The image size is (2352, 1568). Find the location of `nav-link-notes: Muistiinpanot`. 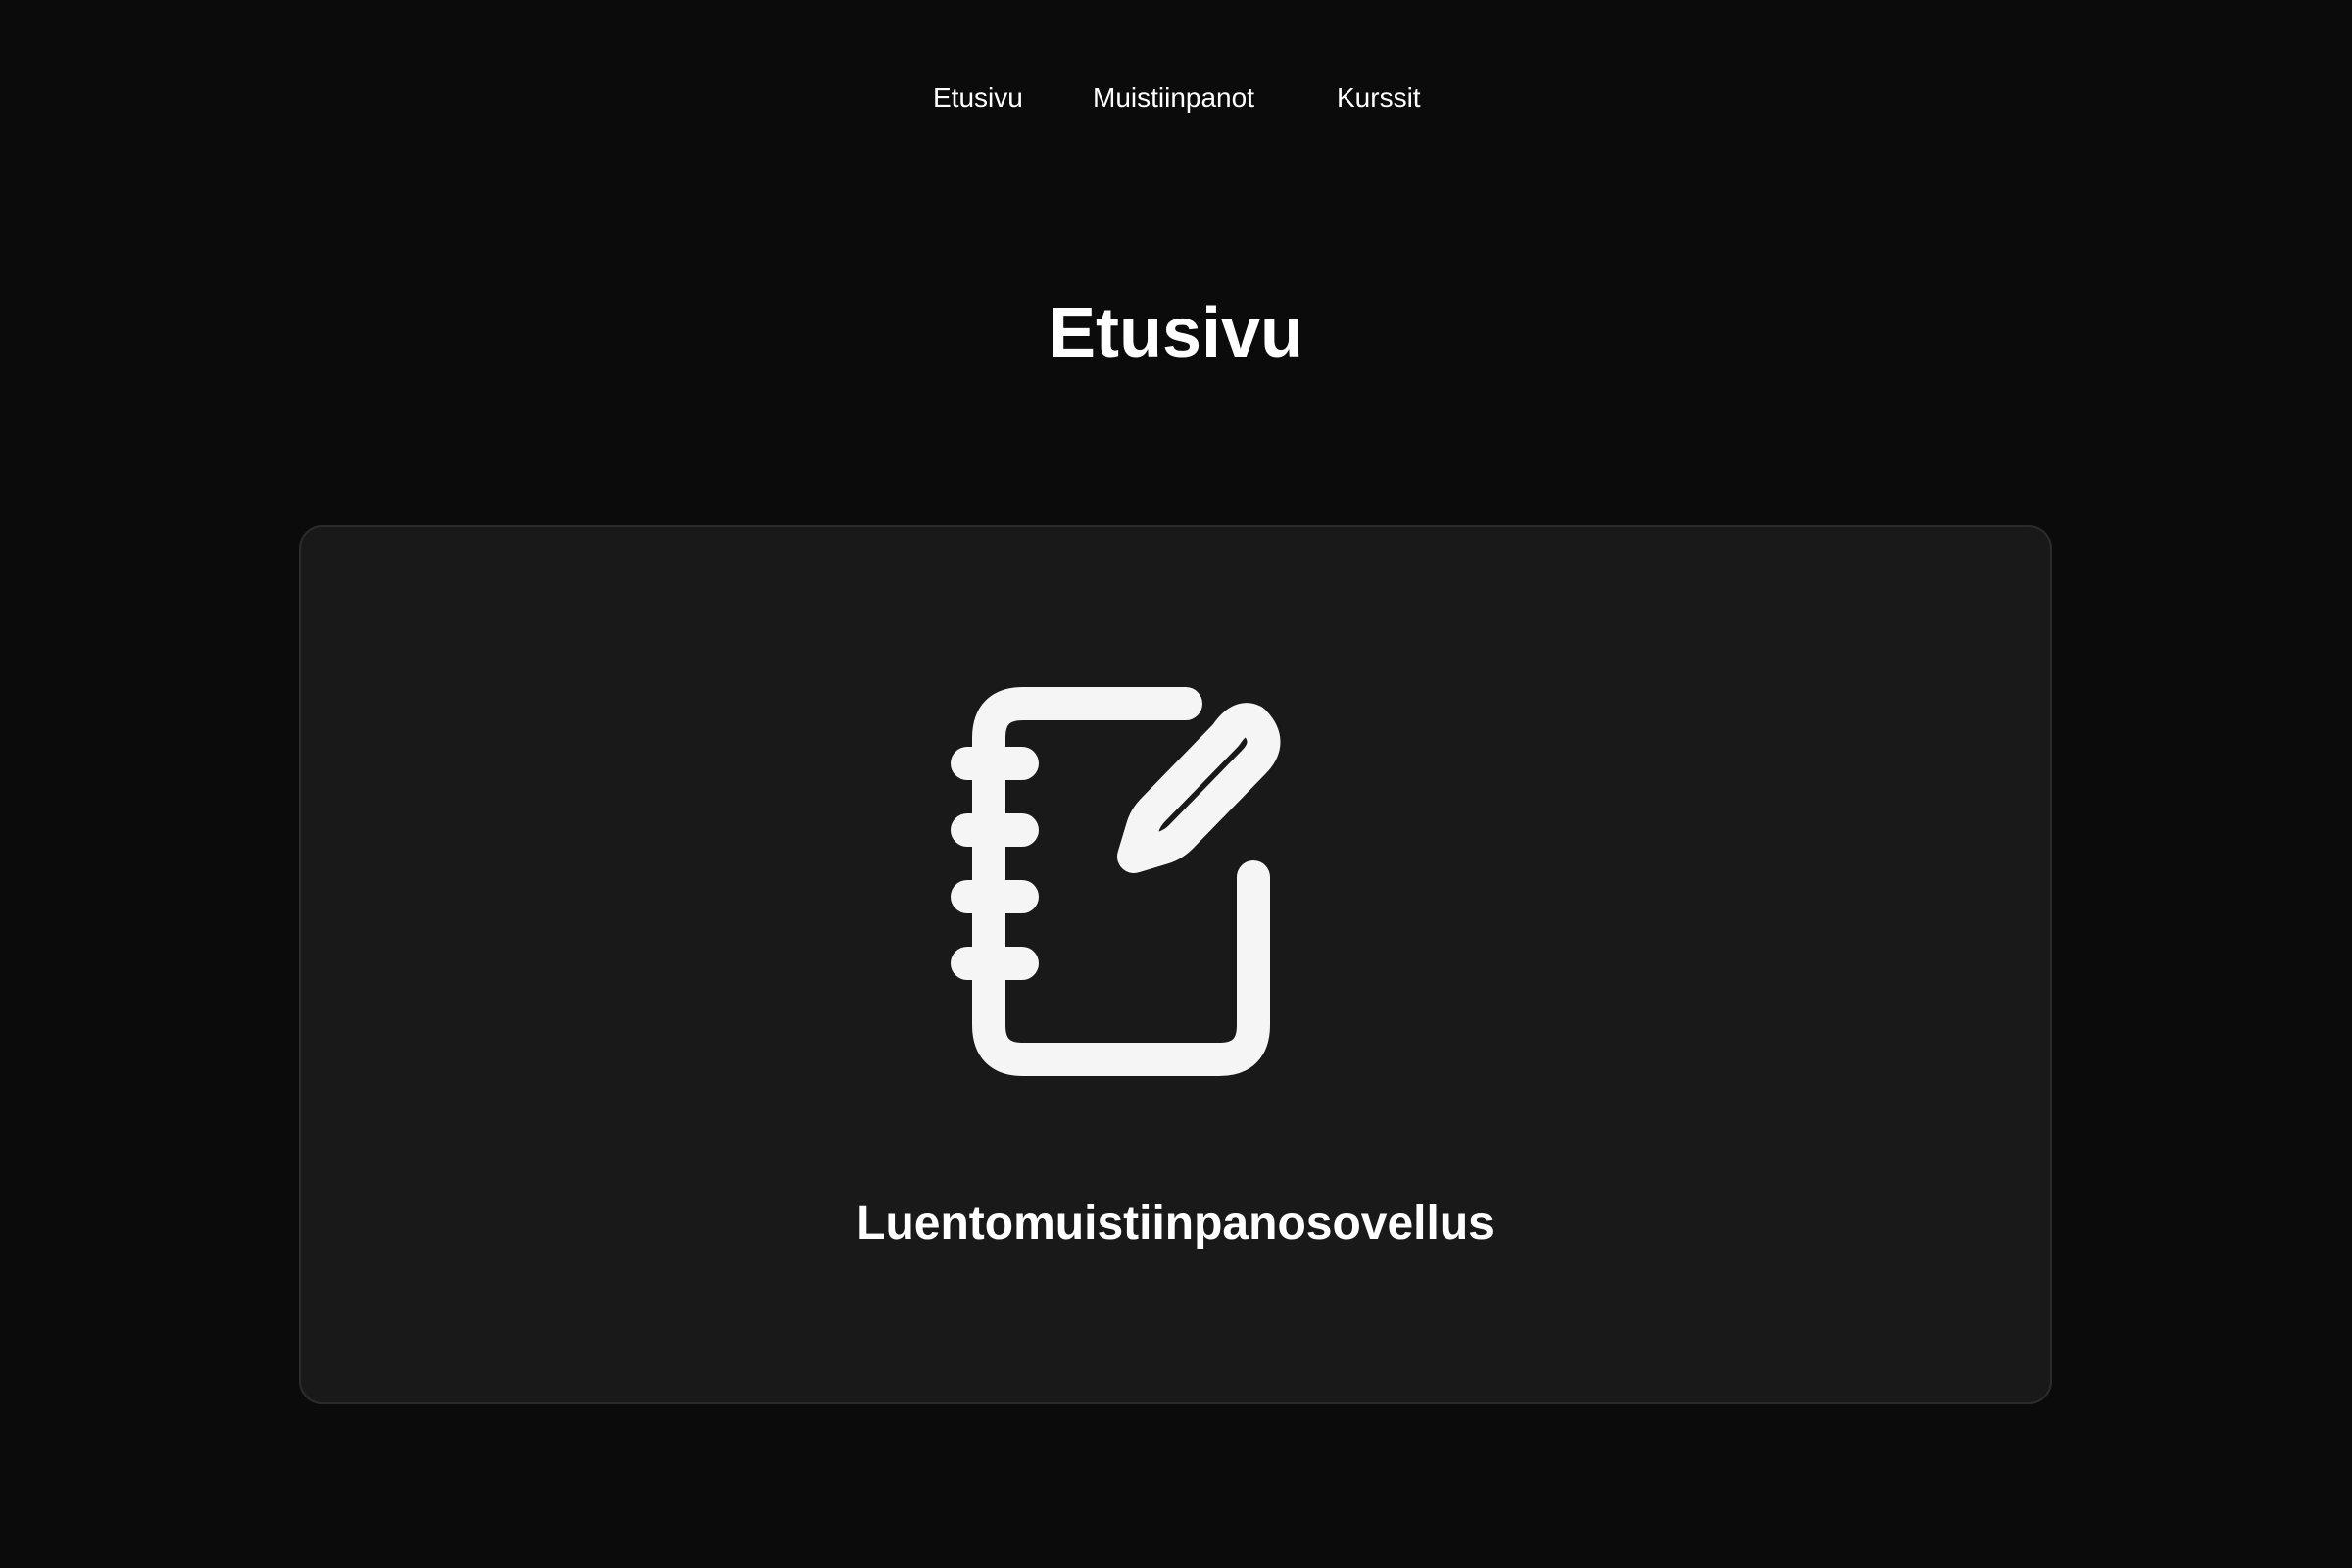

nav-link-notes: Muistiinpanot is located at coordinates (1173, 98).